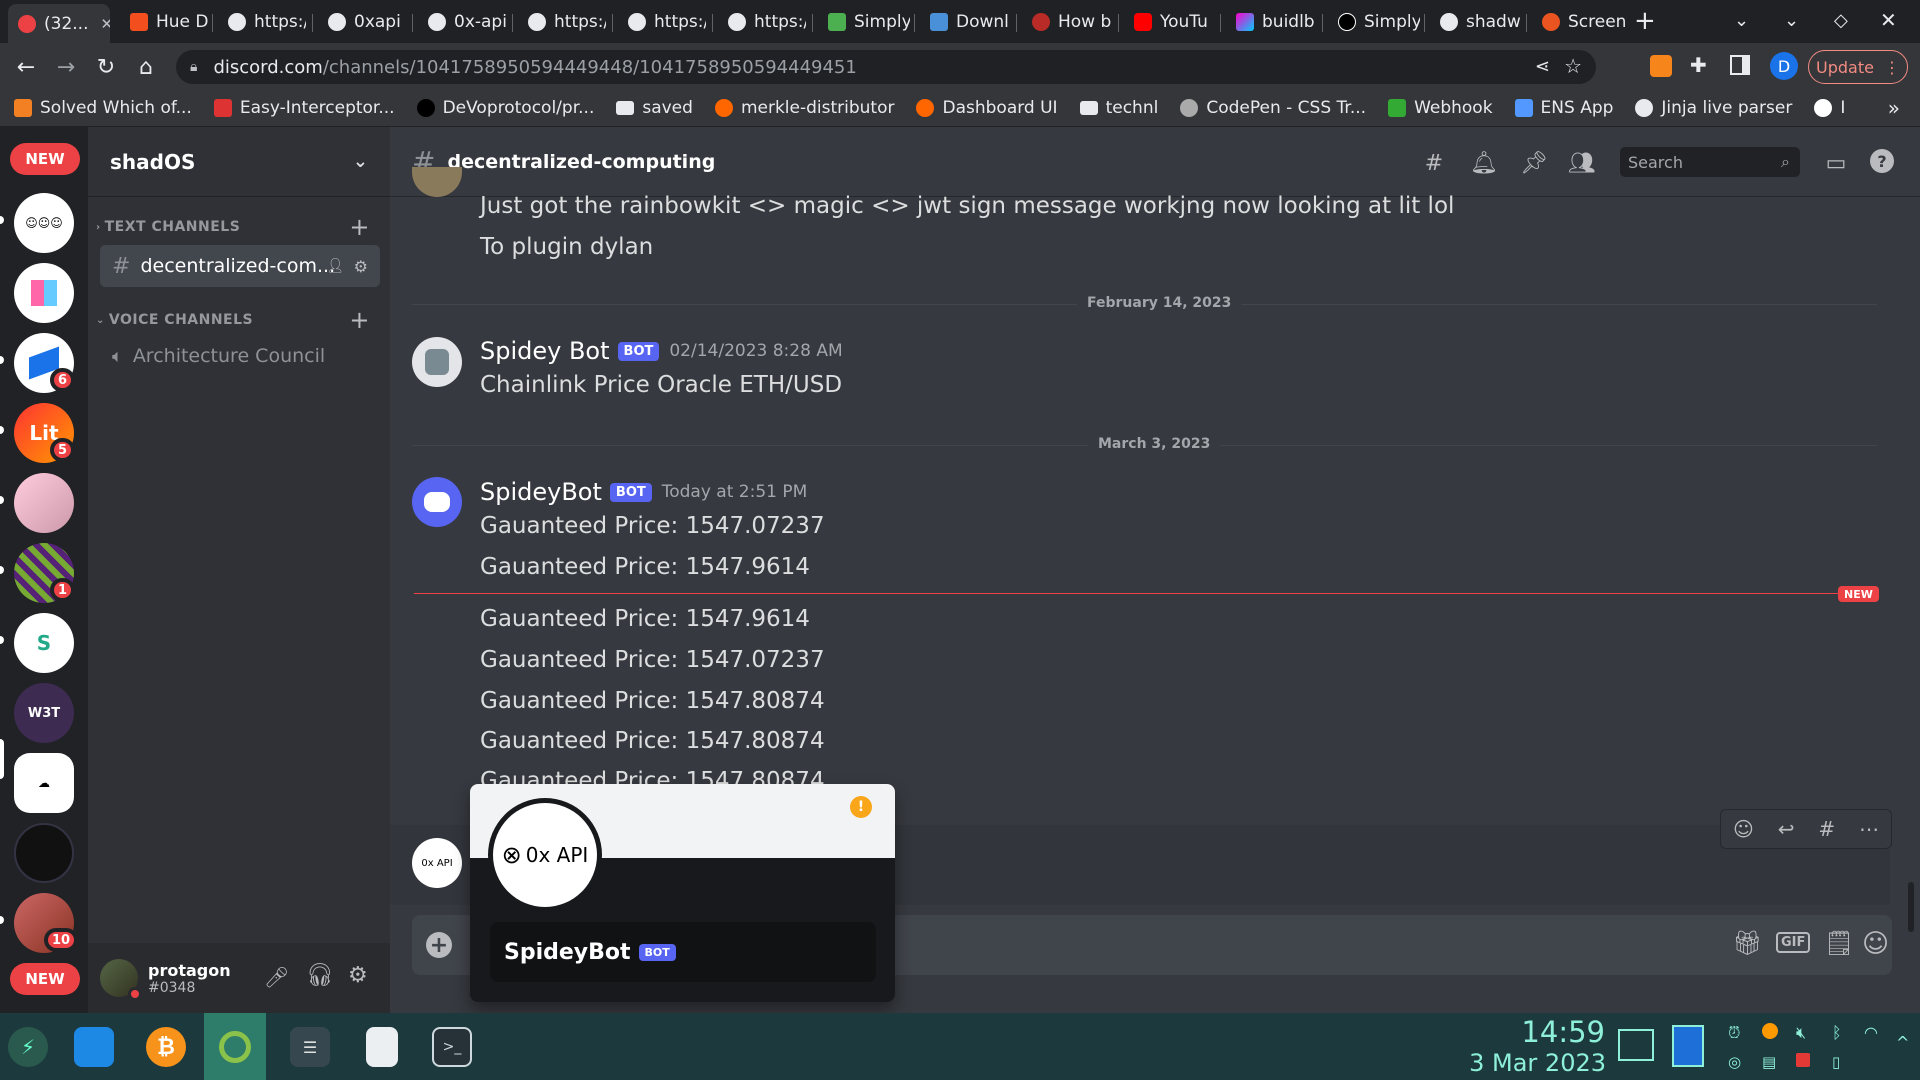 The width and height of the screenshot is (1920, 1080). Describe the element at coordinates (1534, 163) in the screenshot. I see `pin-icon: 📌︎` at that location.